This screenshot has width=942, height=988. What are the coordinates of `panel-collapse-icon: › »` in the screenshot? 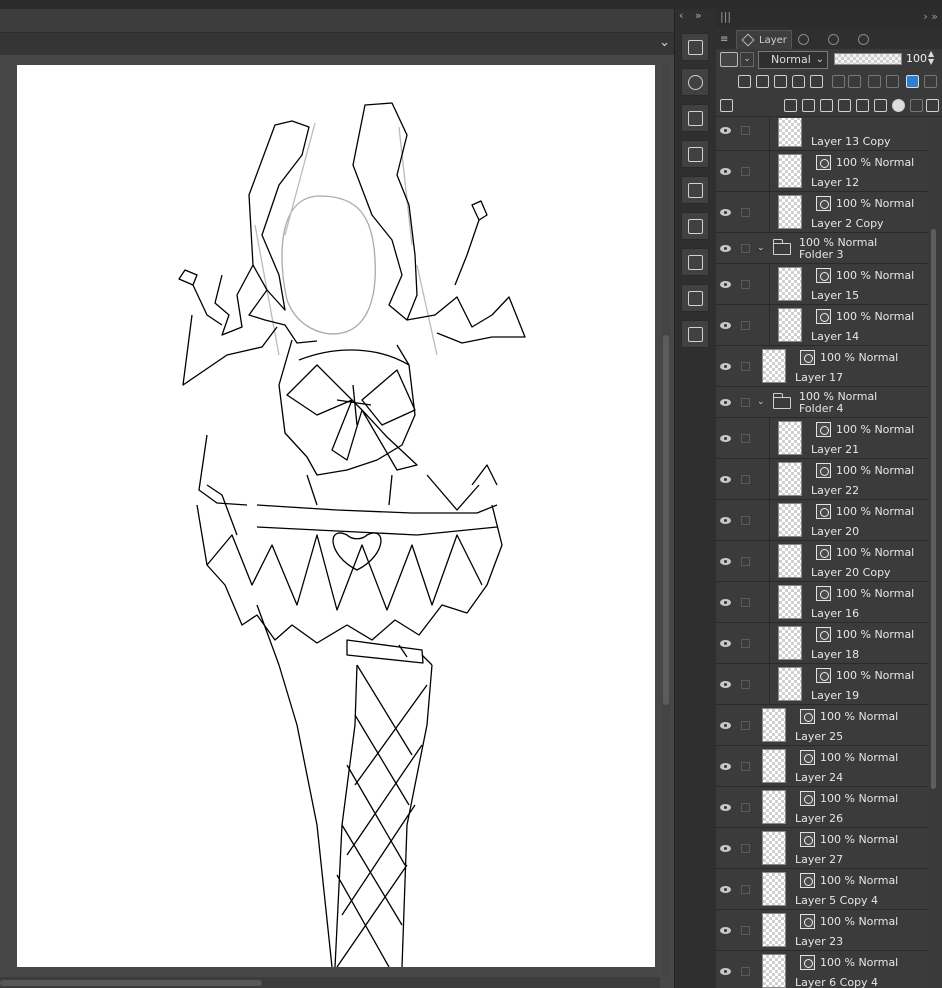 It's located at (930, 16).